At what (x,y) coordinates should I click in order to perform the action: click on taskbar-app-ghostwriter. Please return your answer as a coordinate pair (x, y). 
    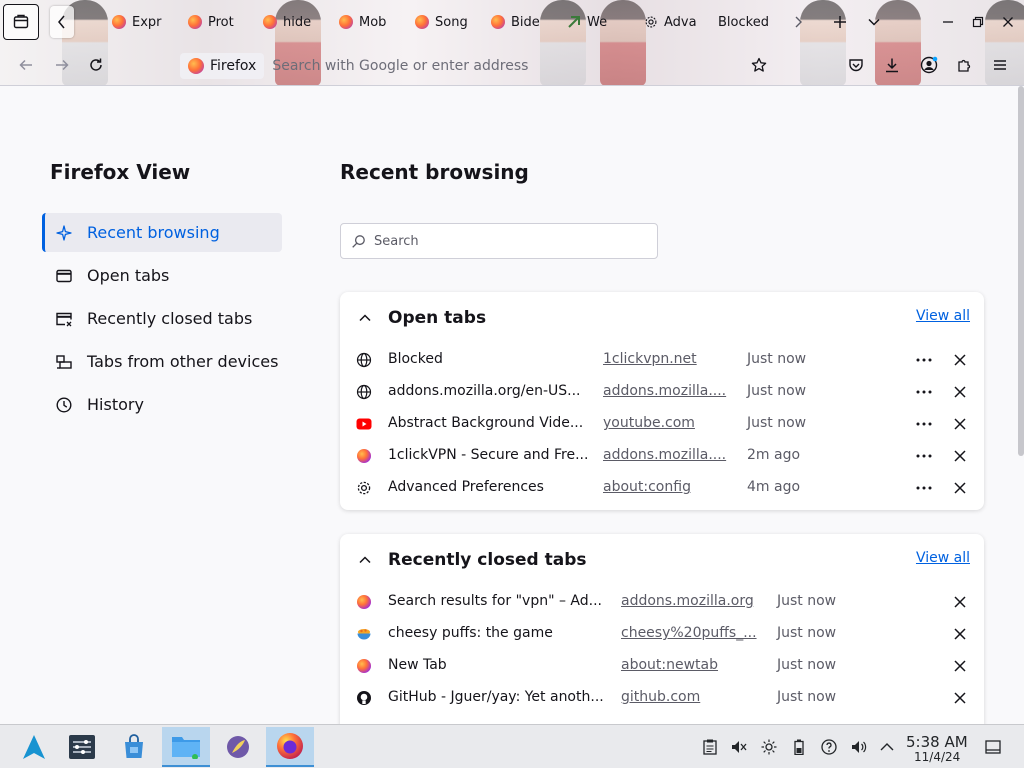
    Looking at the image, I should click on (238, 747).